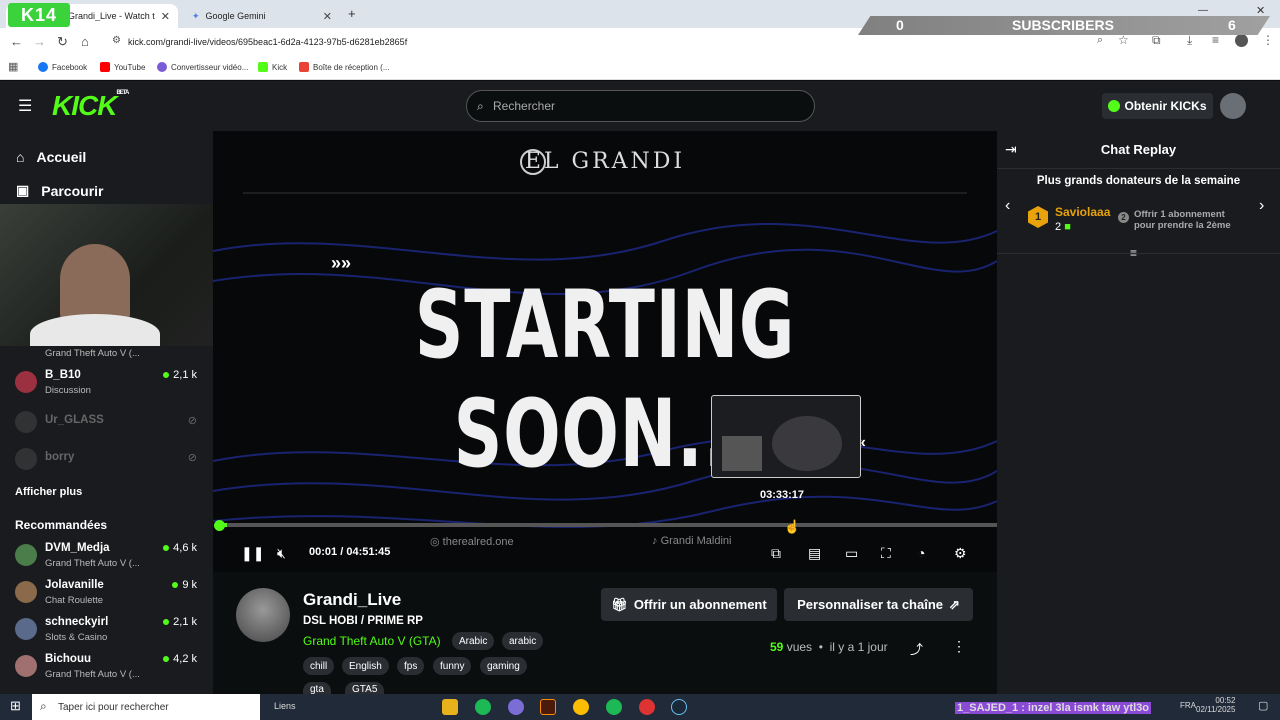 The width and height of the screenshot is (1280, 720). Describe the element at coordinates (1157, 106) in the screenshot. I see `get-kicks-button: Obtenir KICKs` at that location.